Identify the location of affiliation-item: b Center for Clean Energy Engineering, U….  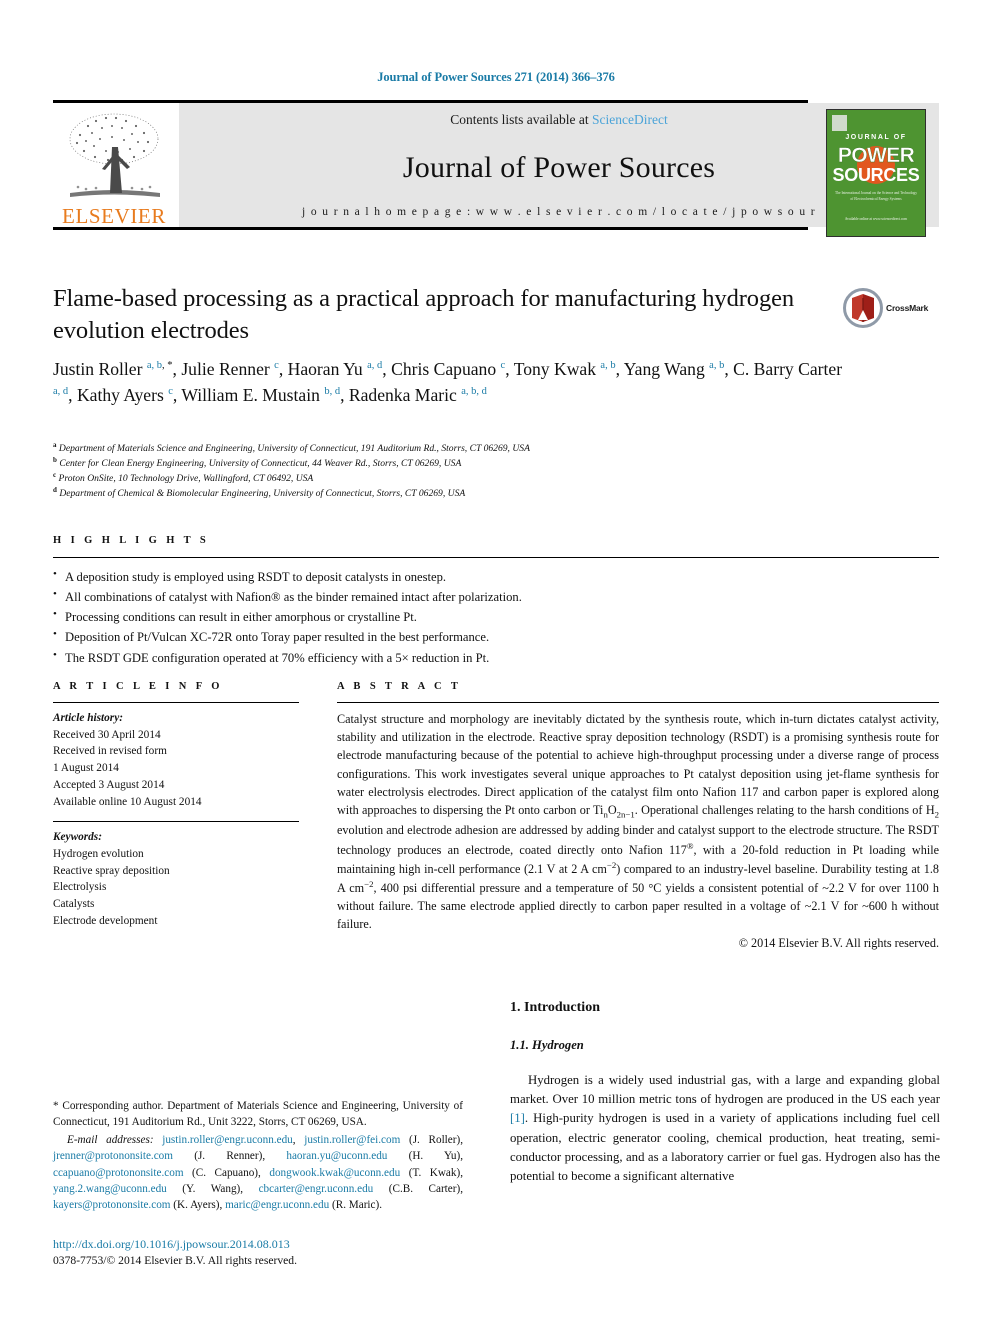
(468, 463).